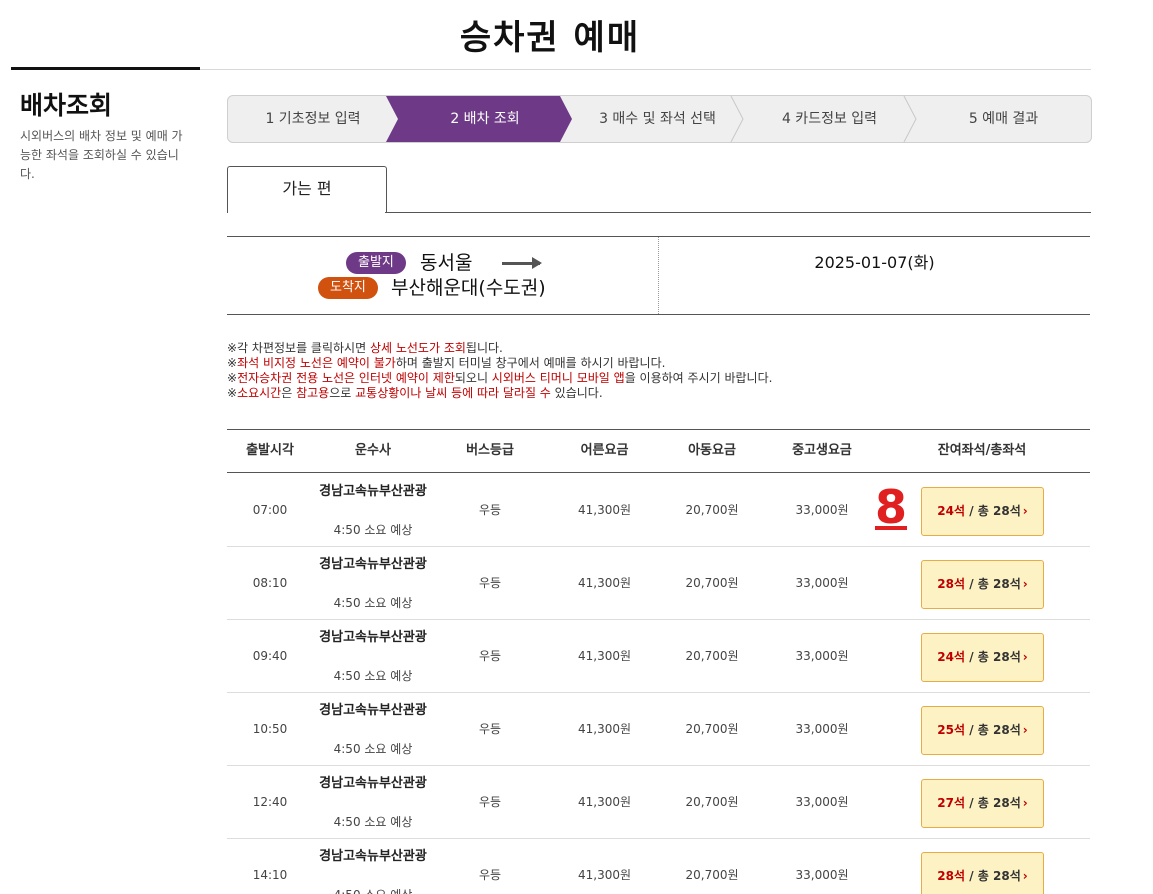 The width and height of the screenshot is (1153, 894). What do you see at coordinates (270, 729) in the screenshot?
I see `departure-time: 10:50` at bounding box center [270, 729].